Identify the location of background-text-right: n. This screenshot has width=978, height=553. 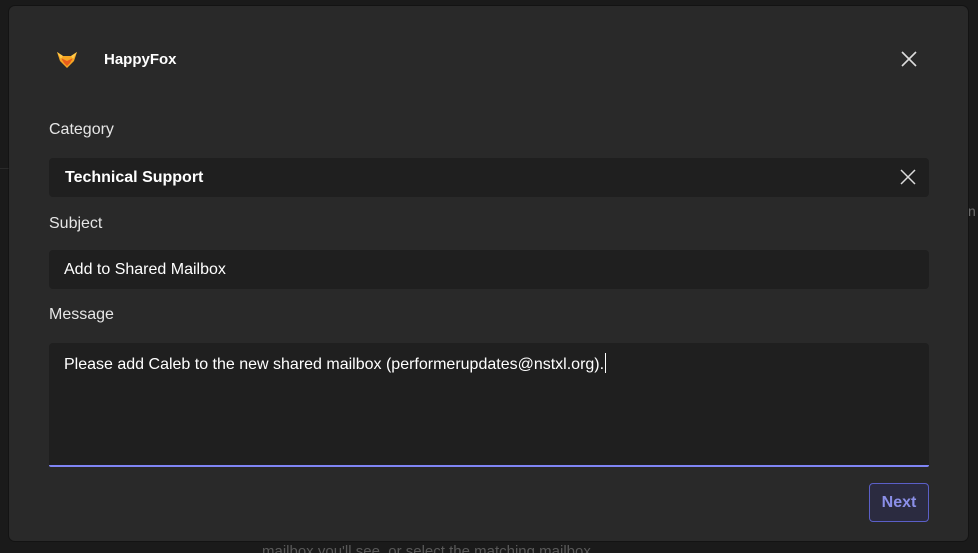
(972, 211).